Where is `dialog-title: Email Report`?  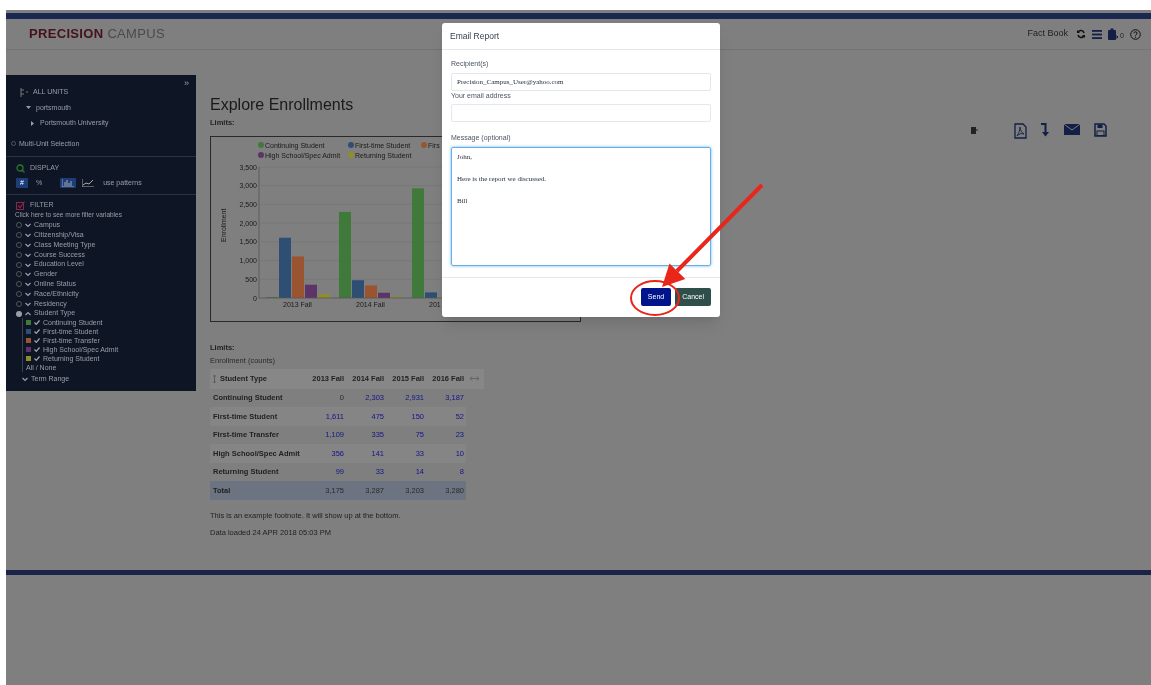
dialog-title: Email Report is located at coordinates (581, 36).